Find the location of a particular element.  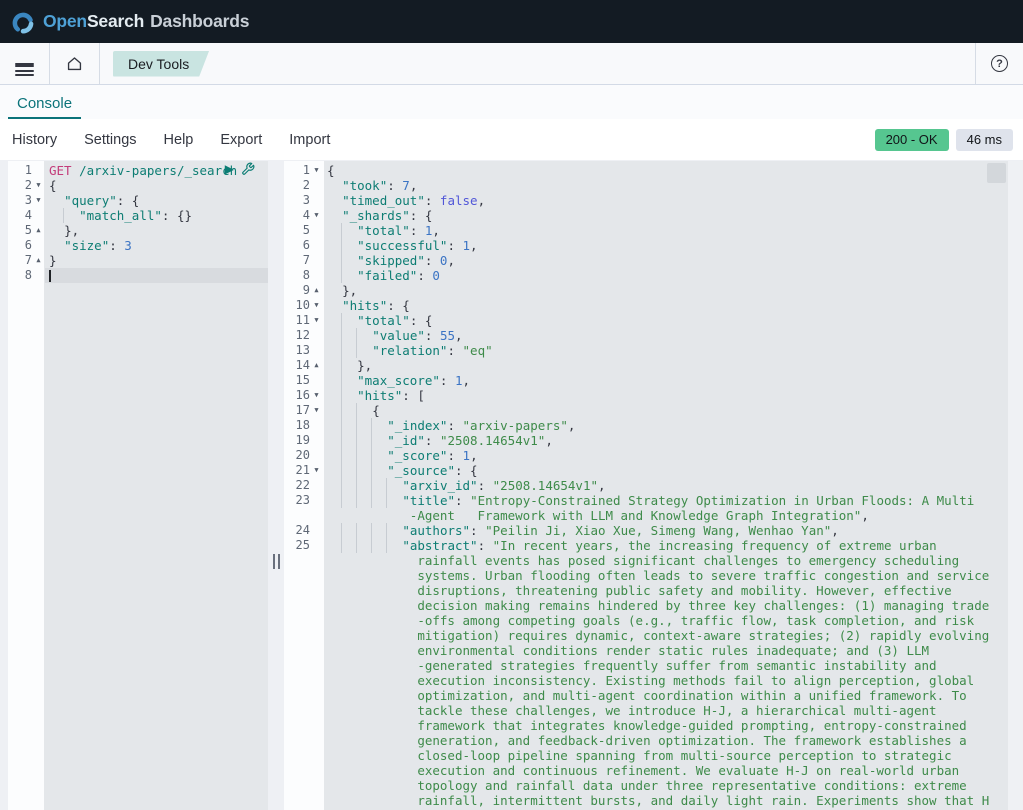

code-line: 22 "arxiv_id": "2508.14654v1", is located at coordinates (646, 485).